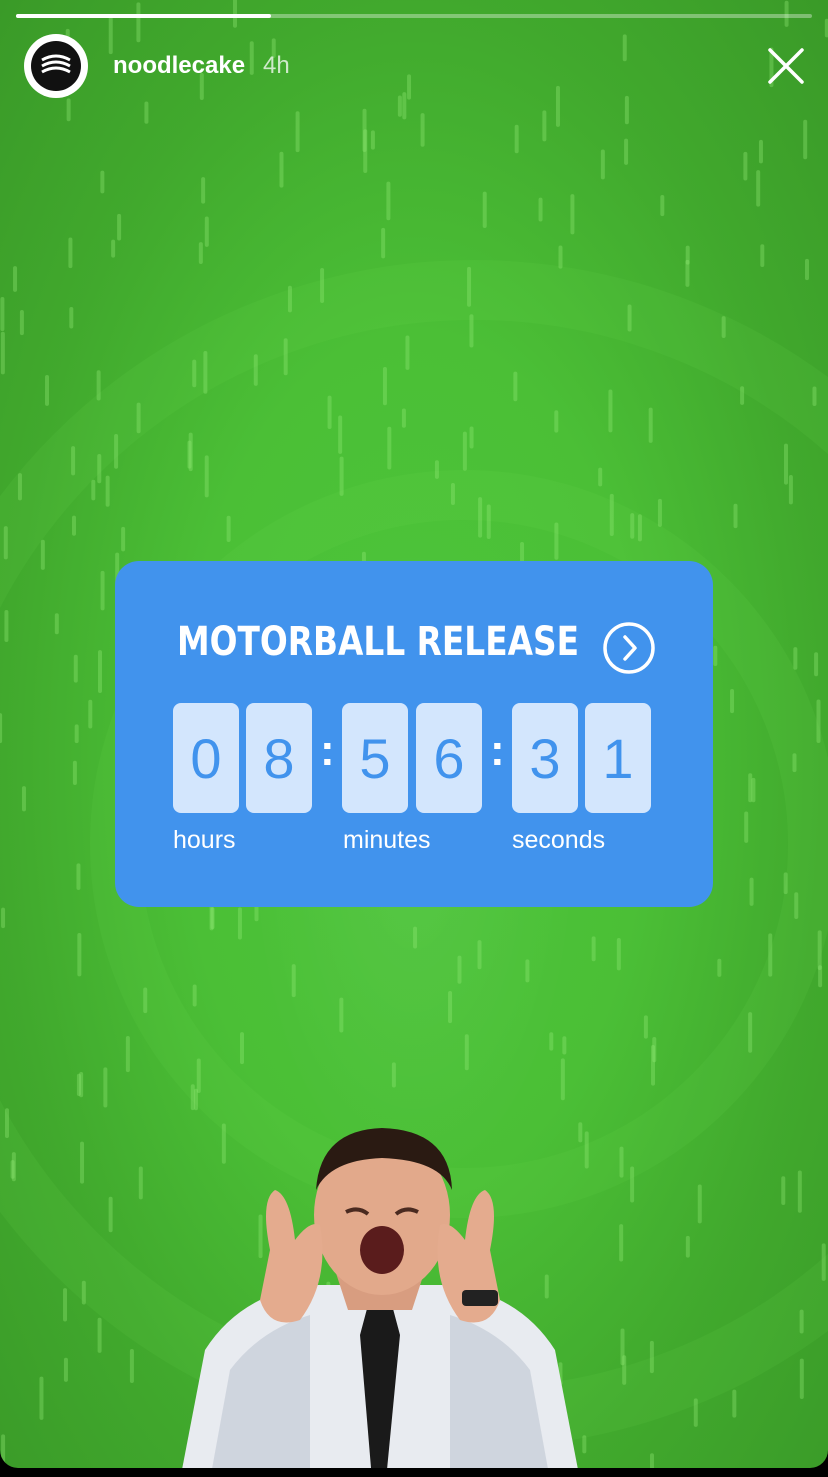 Image resolution: width=828 pixels, height=1477 pixels. Describe the element at coordinates (786, 66) in the screenshot. I see `close-icon` at that location.